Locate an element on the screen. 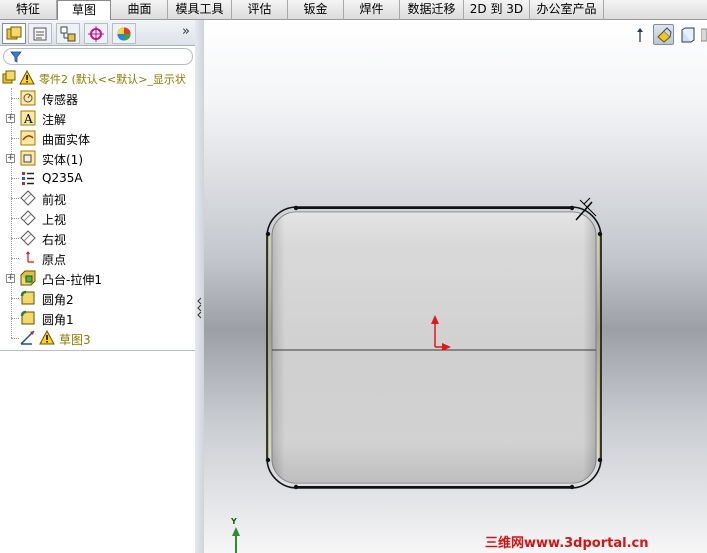  part-icon is located at coordinates (9, 77).